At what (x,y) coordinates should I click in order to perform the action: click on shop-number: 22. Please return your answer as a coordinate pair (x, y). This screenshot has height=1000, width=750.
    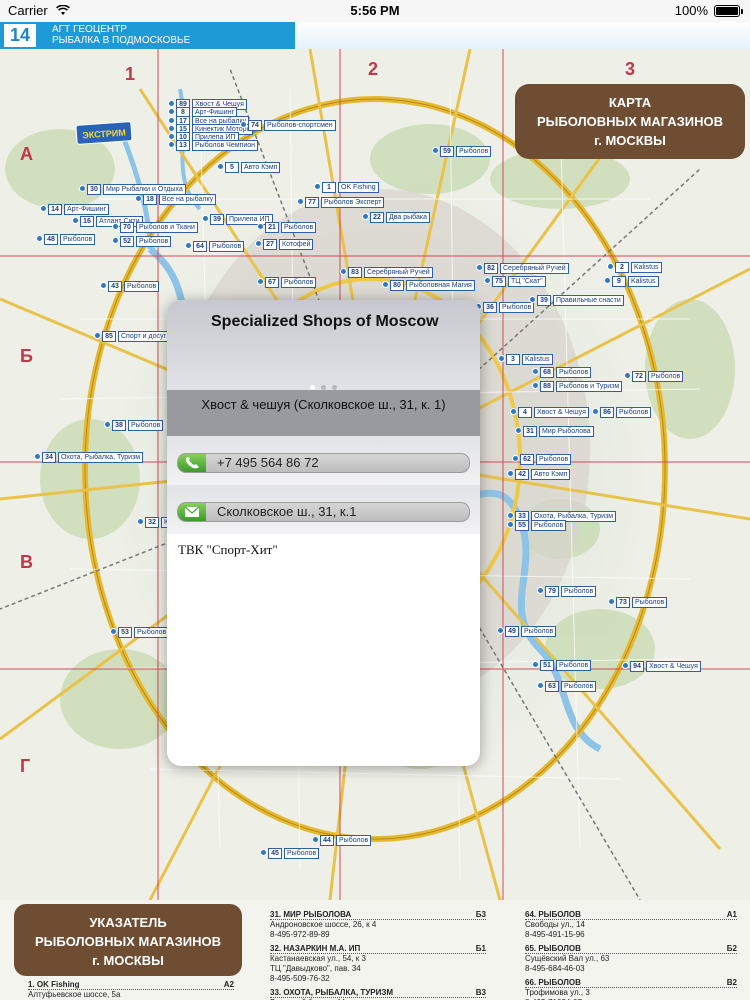
    Looking at the image, I should click on (377, 217).